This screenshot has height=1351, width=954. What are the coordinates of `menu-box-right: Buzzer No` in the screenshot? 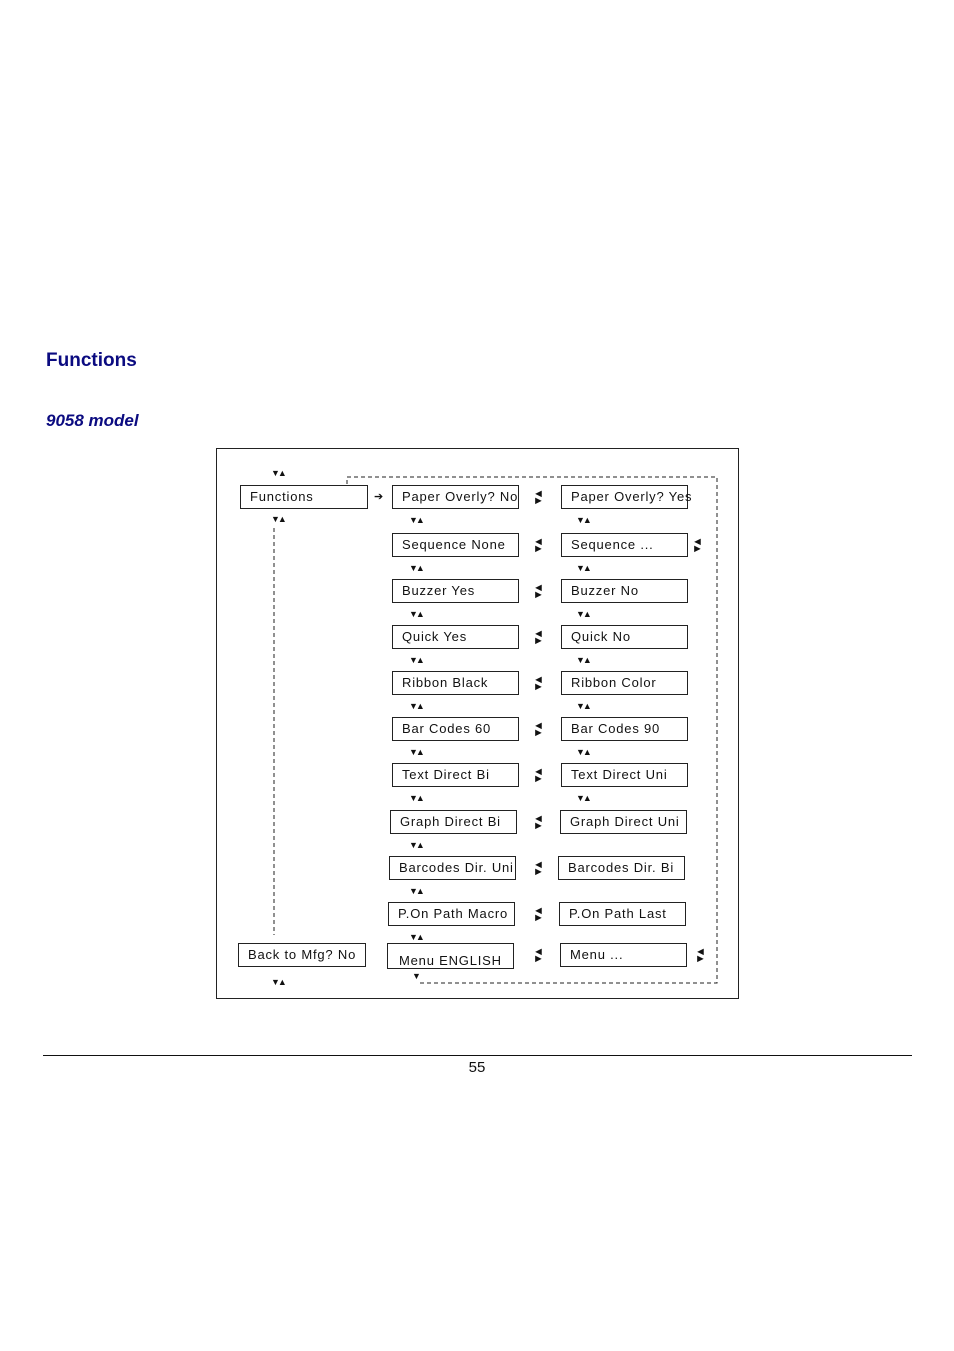 It's located at (624, 591).